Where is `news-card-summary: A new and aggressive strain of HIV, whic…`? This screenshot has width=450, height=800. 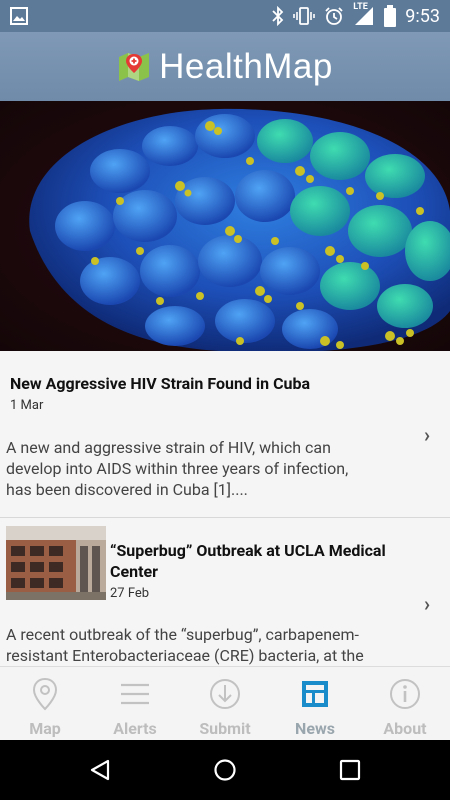
news-card-summary: A new and aggressive strain of HIV, whic… is located at coordinates (177, 468).